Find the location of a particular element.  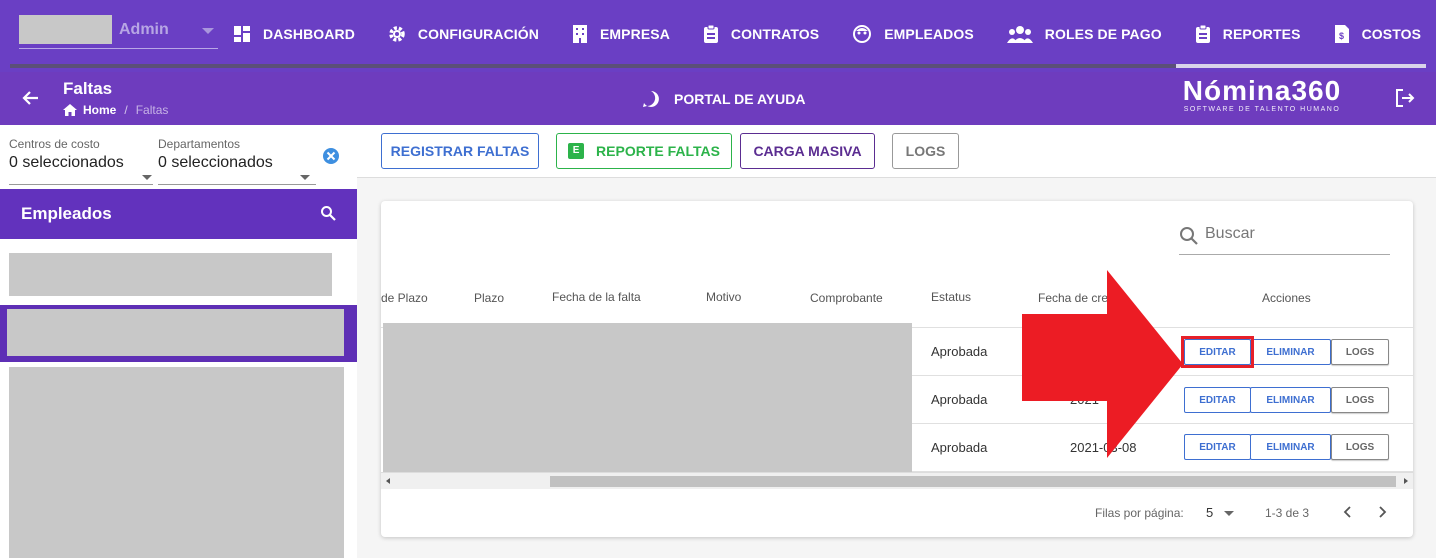

nav-item-costos: $ COSTOS is located at coordinates (1377, 34).